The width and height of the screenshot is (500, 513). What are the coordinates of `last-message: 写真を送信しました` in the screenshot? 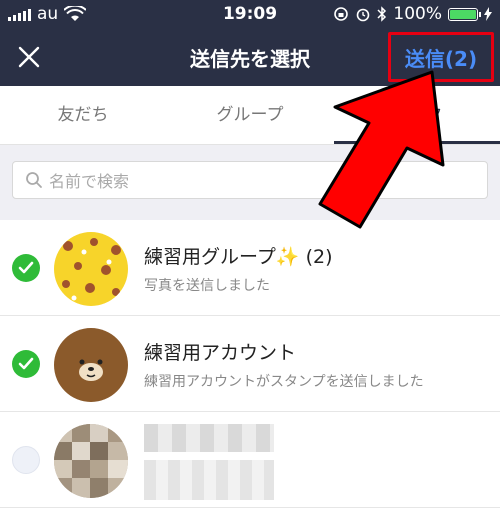 It's located at (207, 286).